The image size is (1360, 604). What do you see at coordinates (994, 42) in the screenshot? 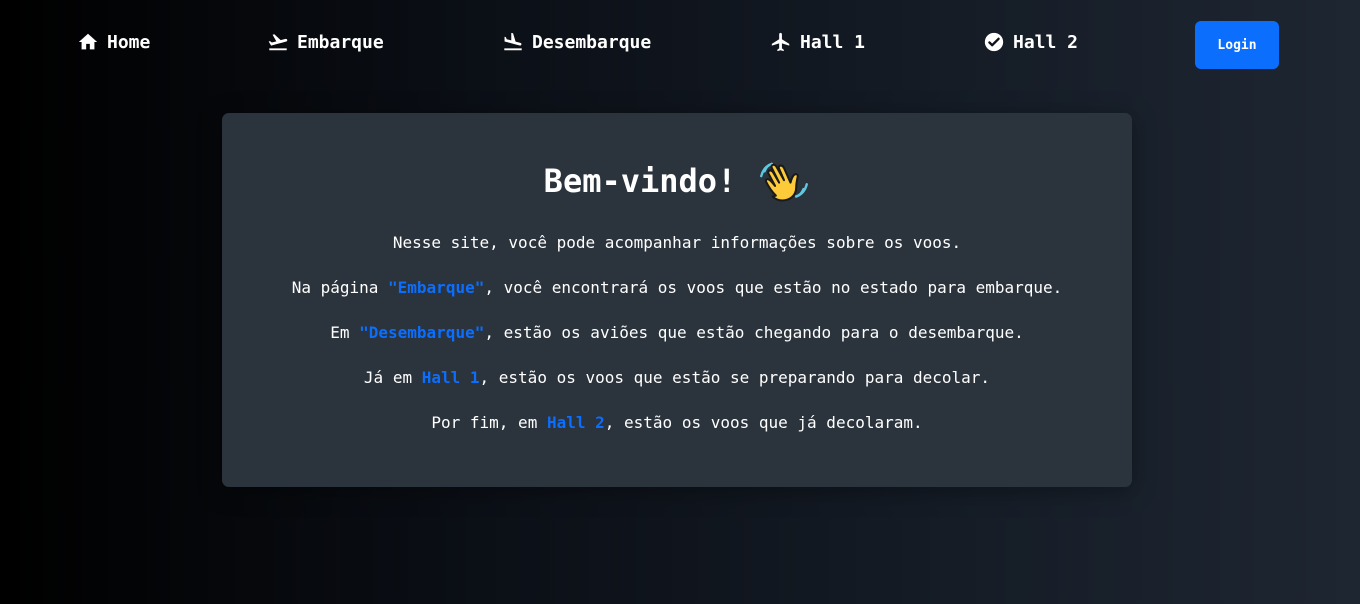
I see `check-circle-icon` at bounding box center [994, 42].